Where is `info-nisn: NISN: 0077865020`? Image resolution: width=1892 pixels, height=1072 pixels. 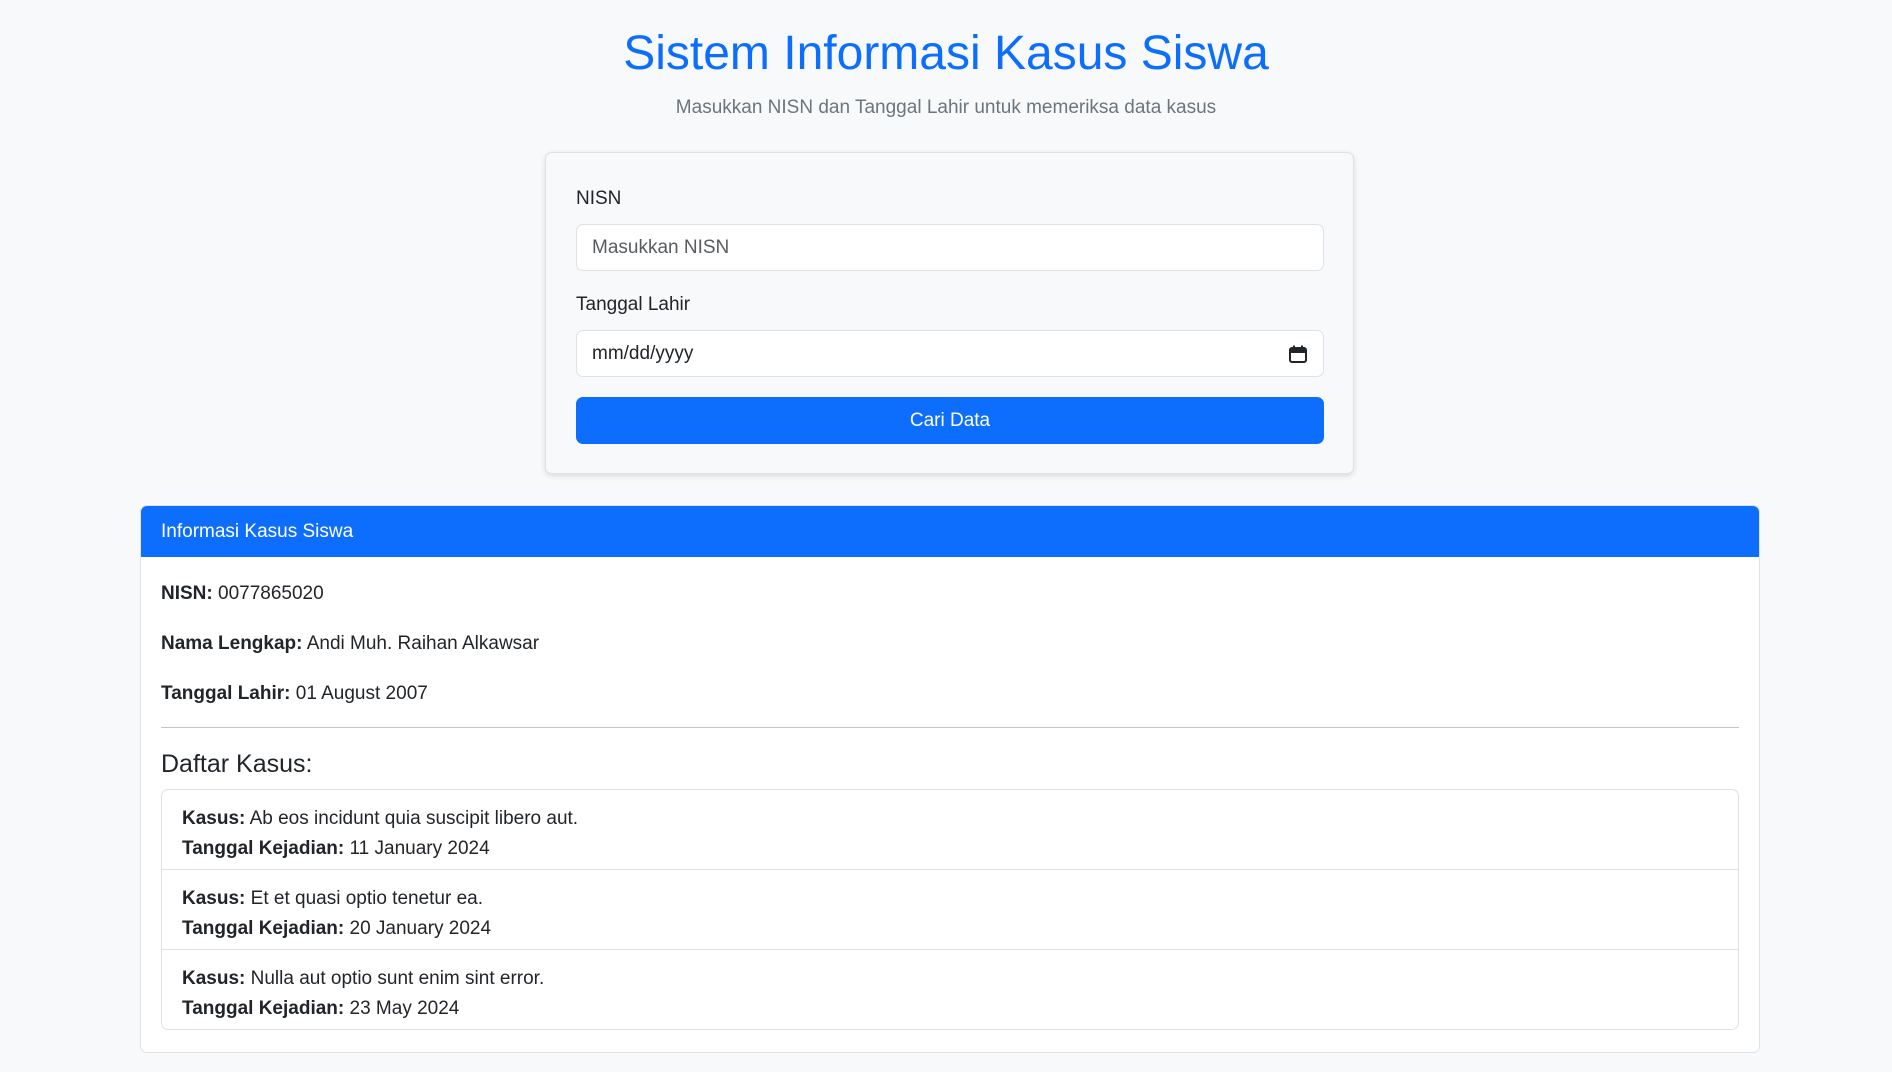 info-nisn: NISN: 0077865020 is located at coordinates (242, 594).